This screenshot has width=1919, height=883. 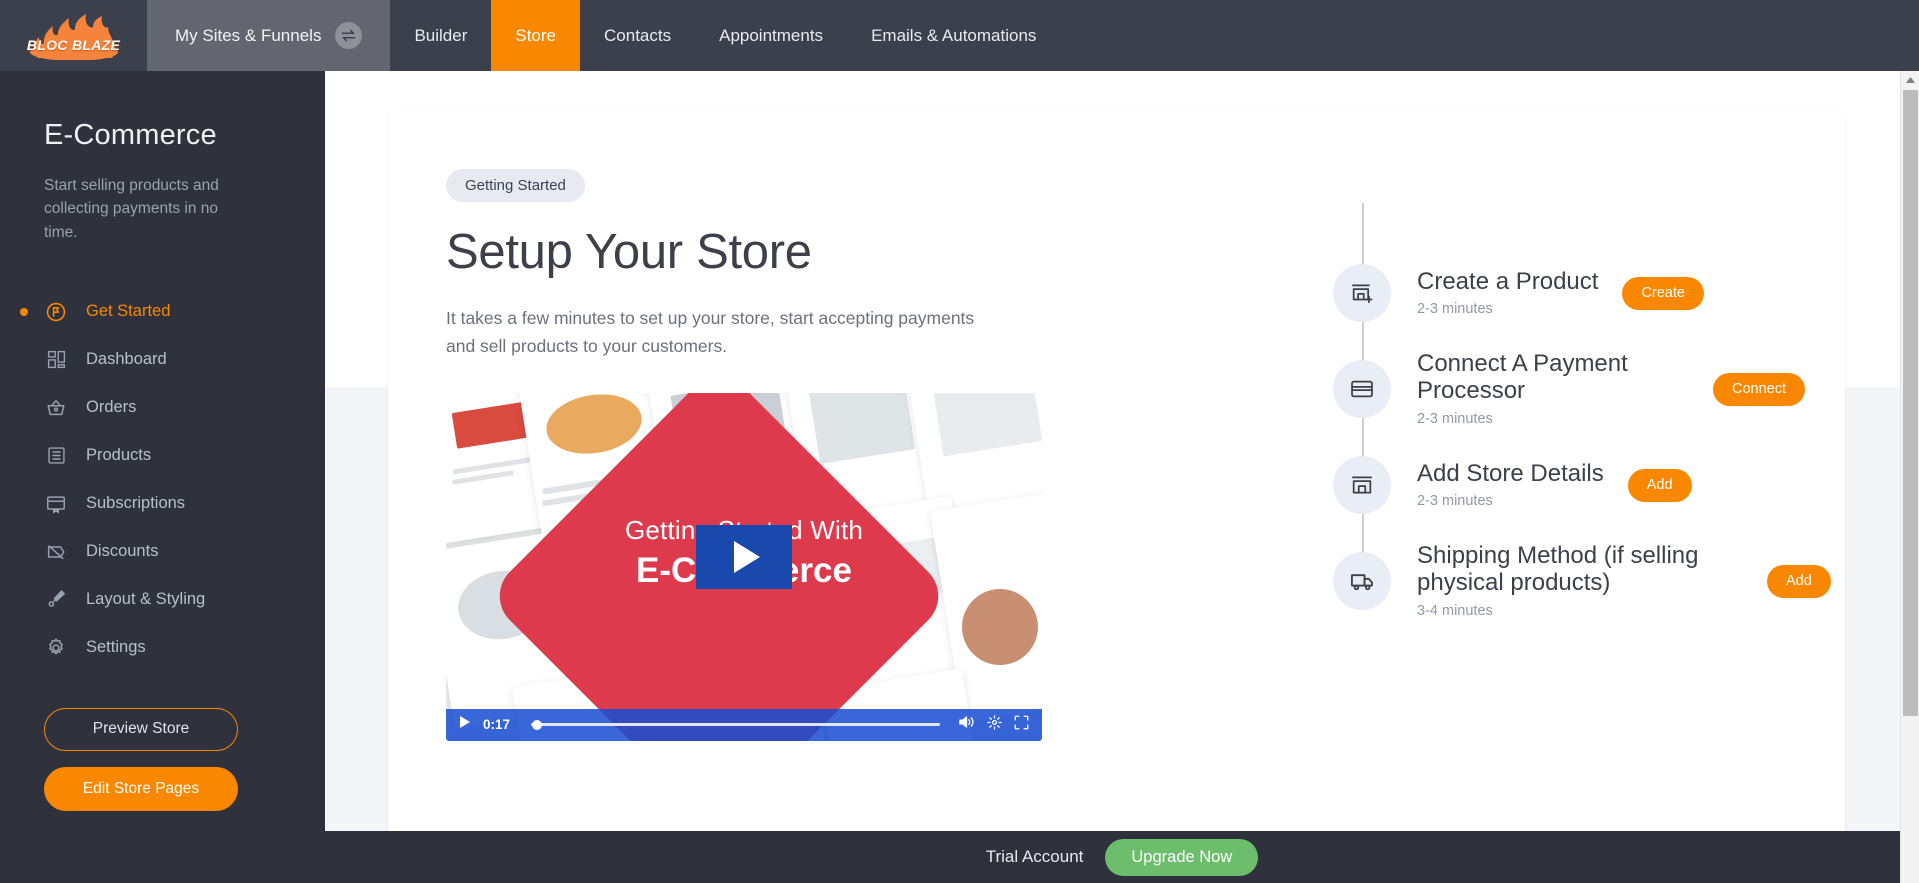 What do you see at coordinates (162, 857) in the screenshot?
I see `footer-sidebar-cap` at bounding box center [162, 857].